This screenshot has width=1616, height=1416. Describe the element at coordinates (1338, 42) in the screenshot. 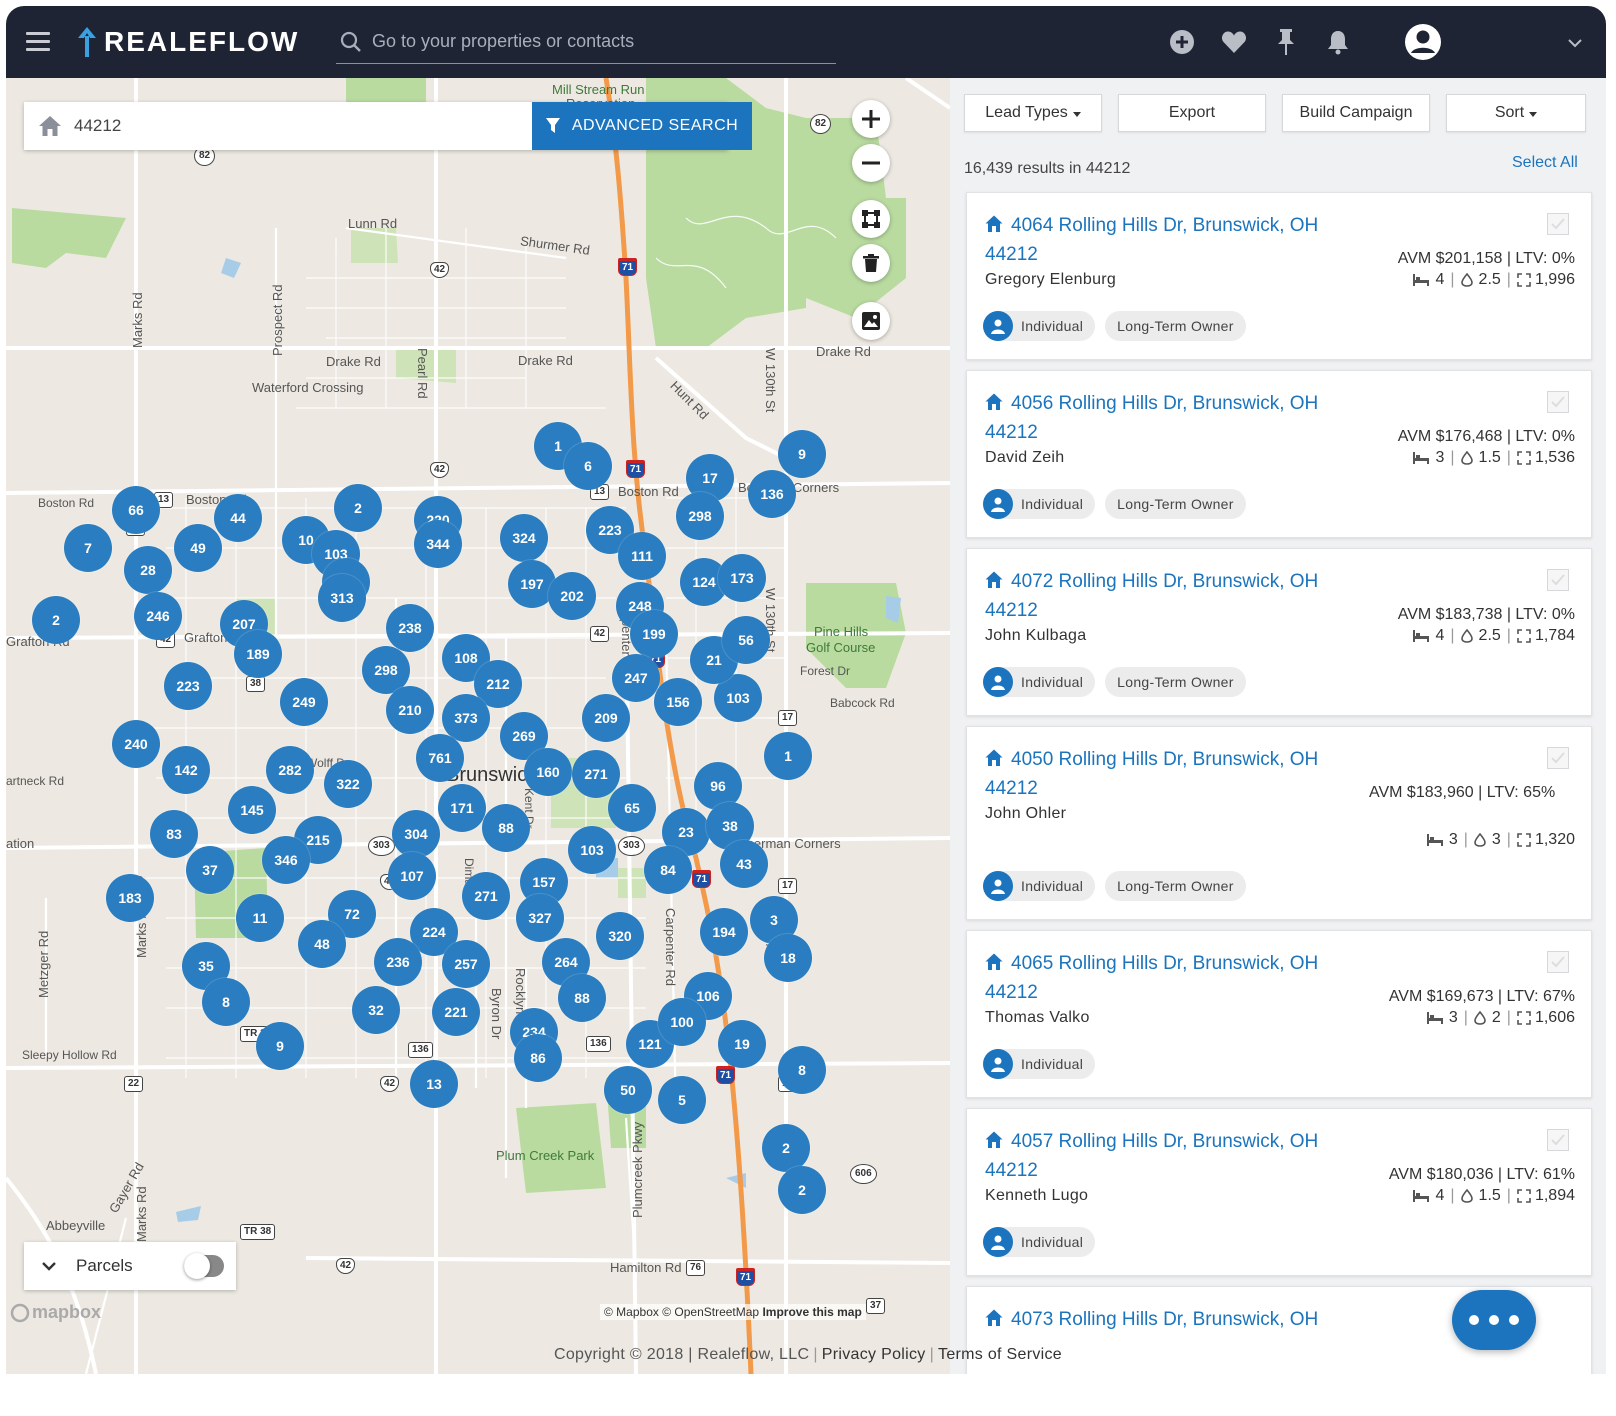

I see `bell-icon` at that location.